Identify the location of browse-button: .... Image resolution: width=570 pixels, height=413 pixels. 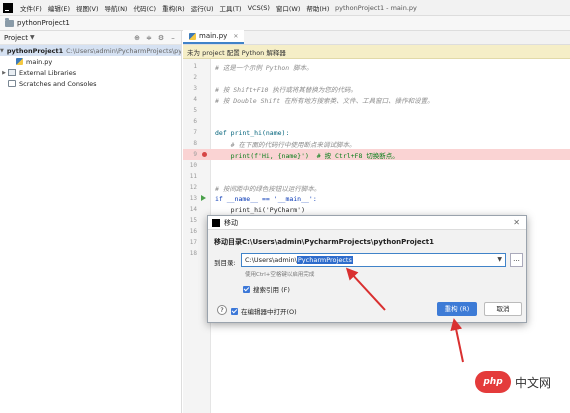
(516, 260).